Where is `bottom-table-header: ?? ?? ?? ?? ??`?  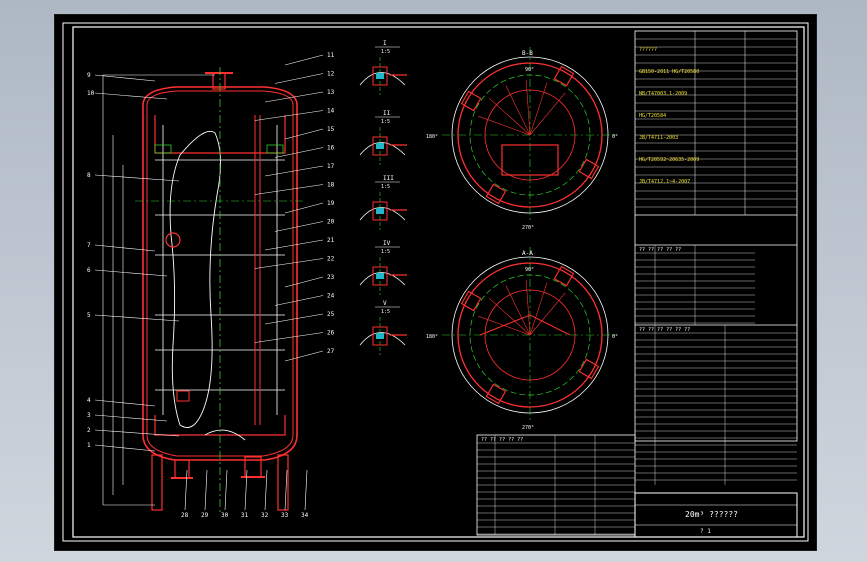 bottom-table-header: ?? ?? ?? ?? ?? is located at coordinates (502, 440).